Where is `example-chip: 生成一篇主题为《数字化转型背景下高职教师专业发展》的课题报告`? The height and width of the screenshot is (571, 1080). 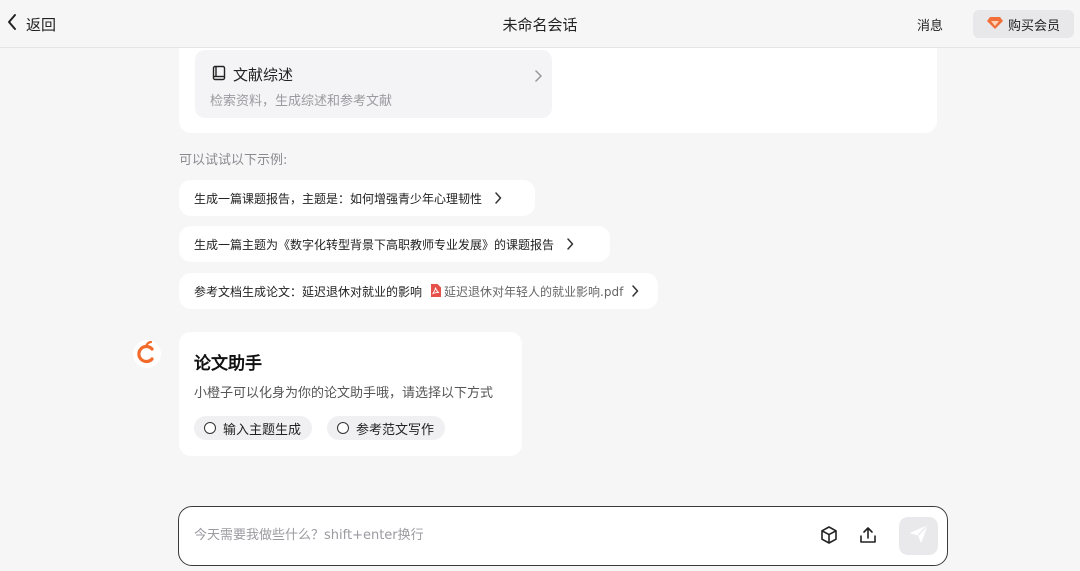
example-chip: 生成一篇主题为《数字化转型背景下高职教师专业发展》的课题报告 is located at coordinates (394, 244).